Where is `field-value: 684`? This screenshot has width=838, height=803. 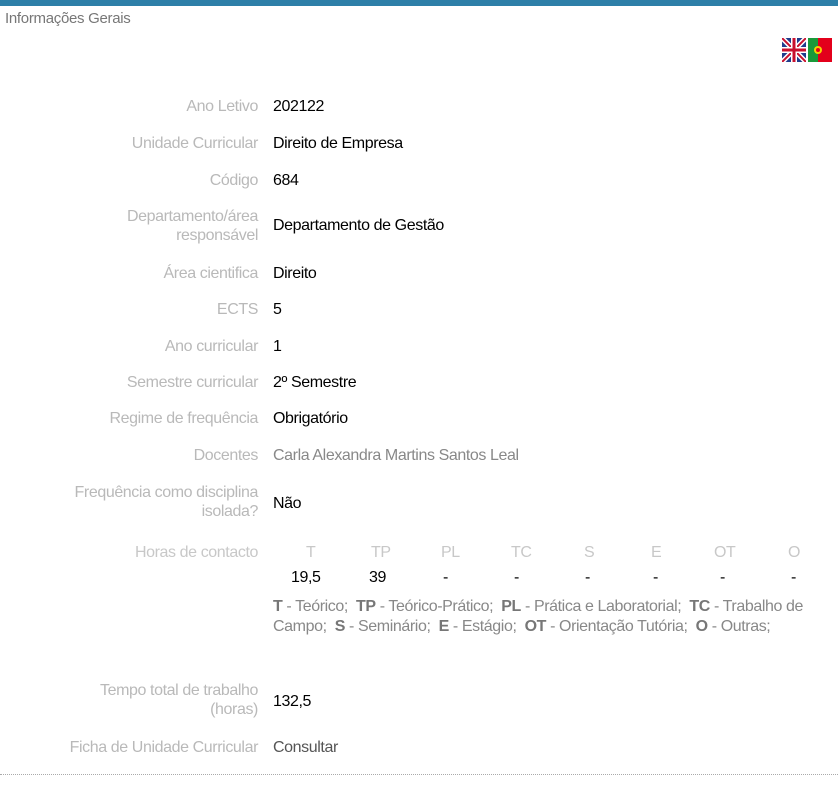
field-value: 684 is located at coordinates (286, 180).